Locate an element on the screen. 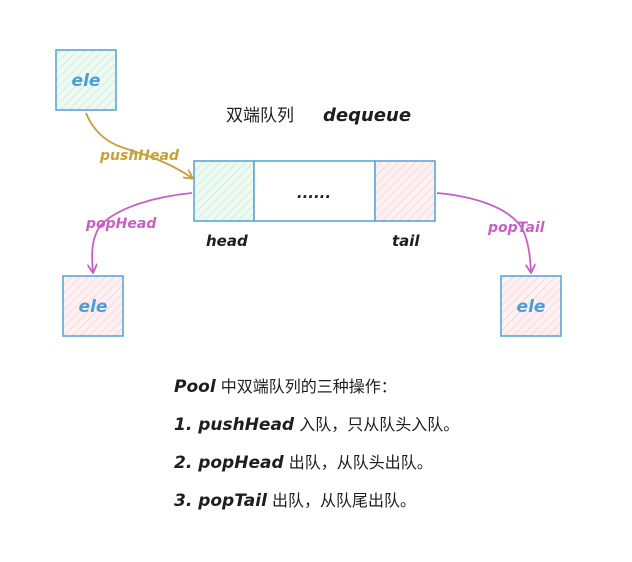  caption-line-pophead: 2. popHead 出队，从队头出队。 is located at coordinates (384, 467).